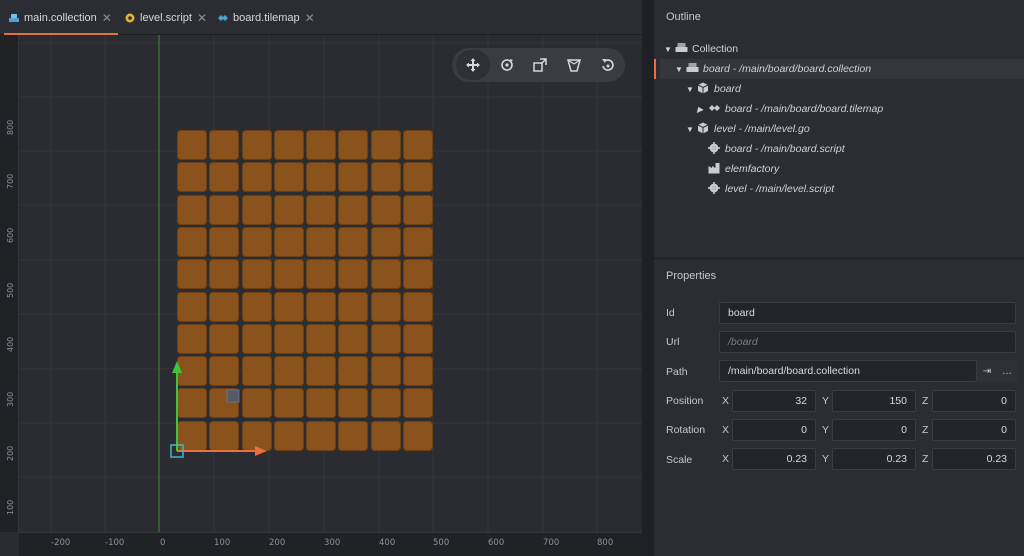 The width and height of the screenshot is (1024, 556). I want to click on ruler-label: 0, so click(163, 543).